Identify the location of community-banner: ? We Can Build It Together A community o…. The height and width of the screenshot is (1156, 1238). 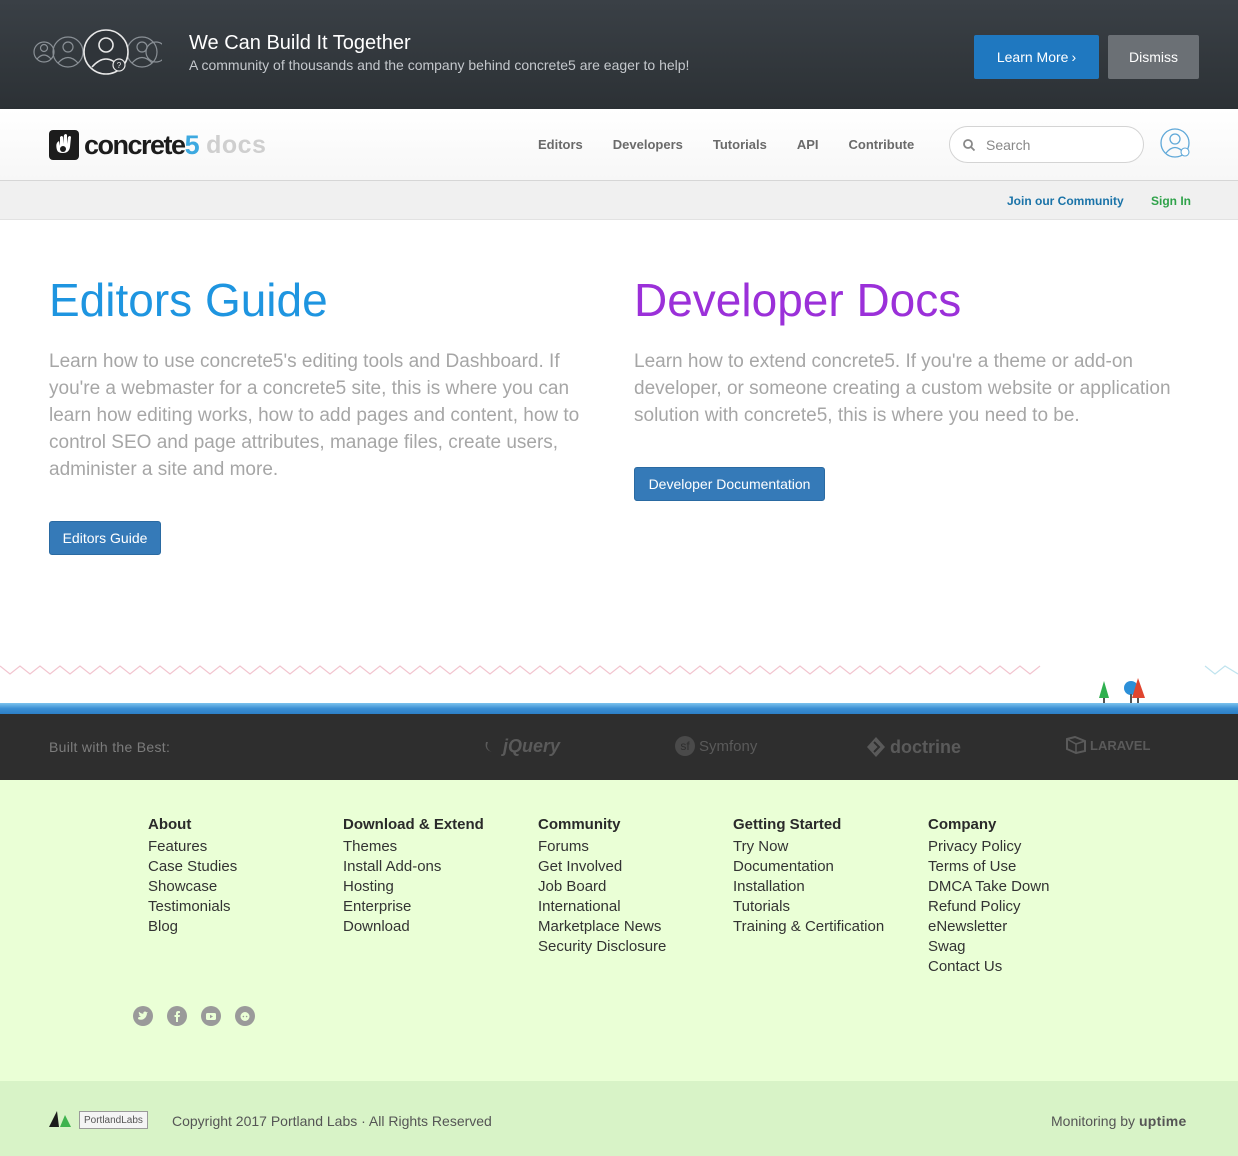
(619, 54).